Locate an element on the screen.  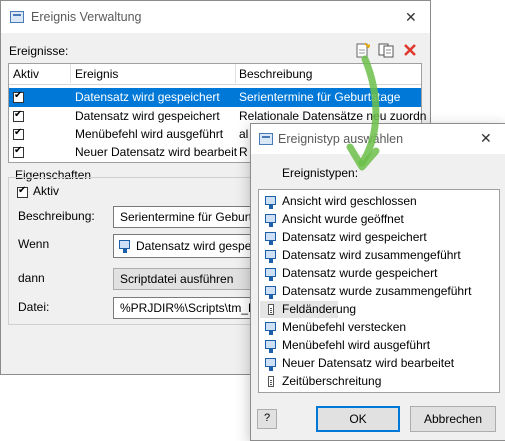
list-item: Ansicht wurde geöffnet is located at coordinates (379, 219).